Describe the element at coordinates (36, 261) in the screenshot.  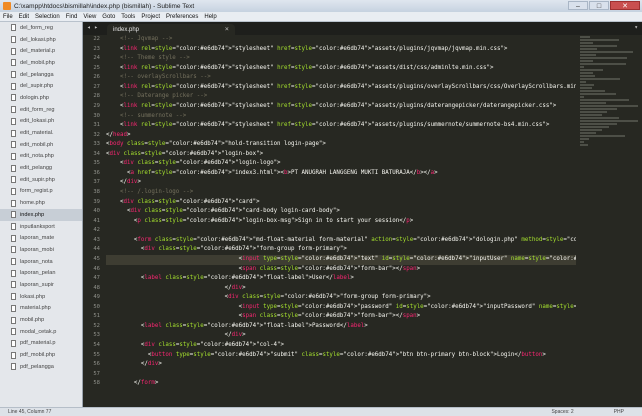
I see `file-name: laporan_nota` at that location.